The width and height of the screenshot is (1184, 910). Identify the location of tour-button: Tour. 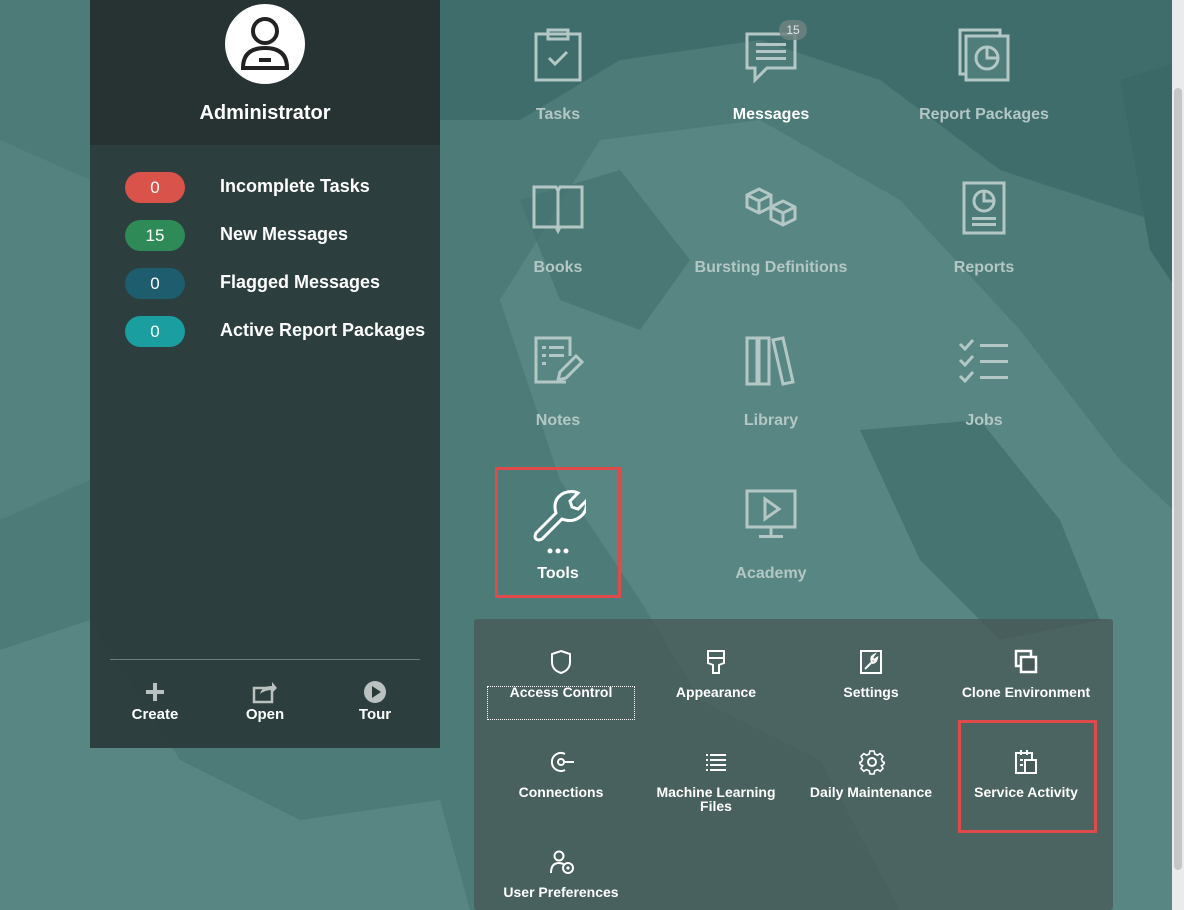
(375, 701).